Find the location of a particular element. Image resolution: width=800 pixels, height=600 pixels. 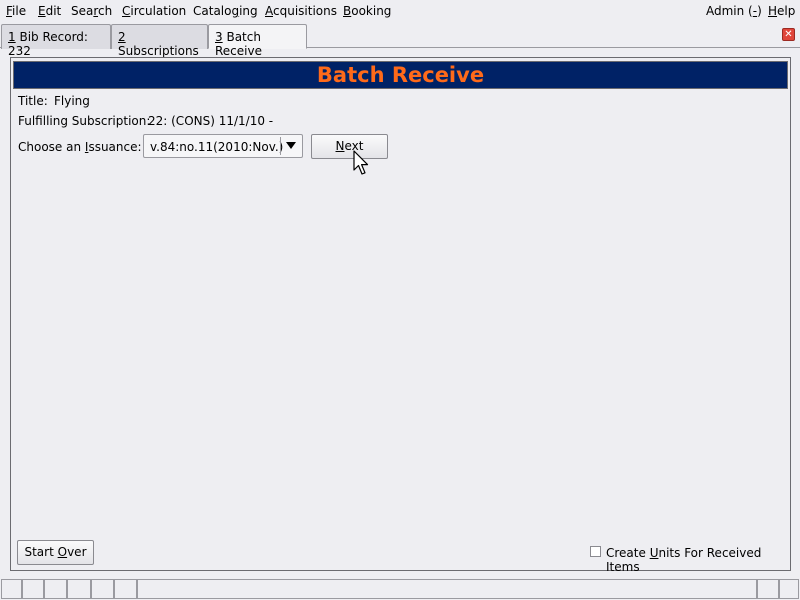

title-value: Flying is located at coordinates (72, 101).